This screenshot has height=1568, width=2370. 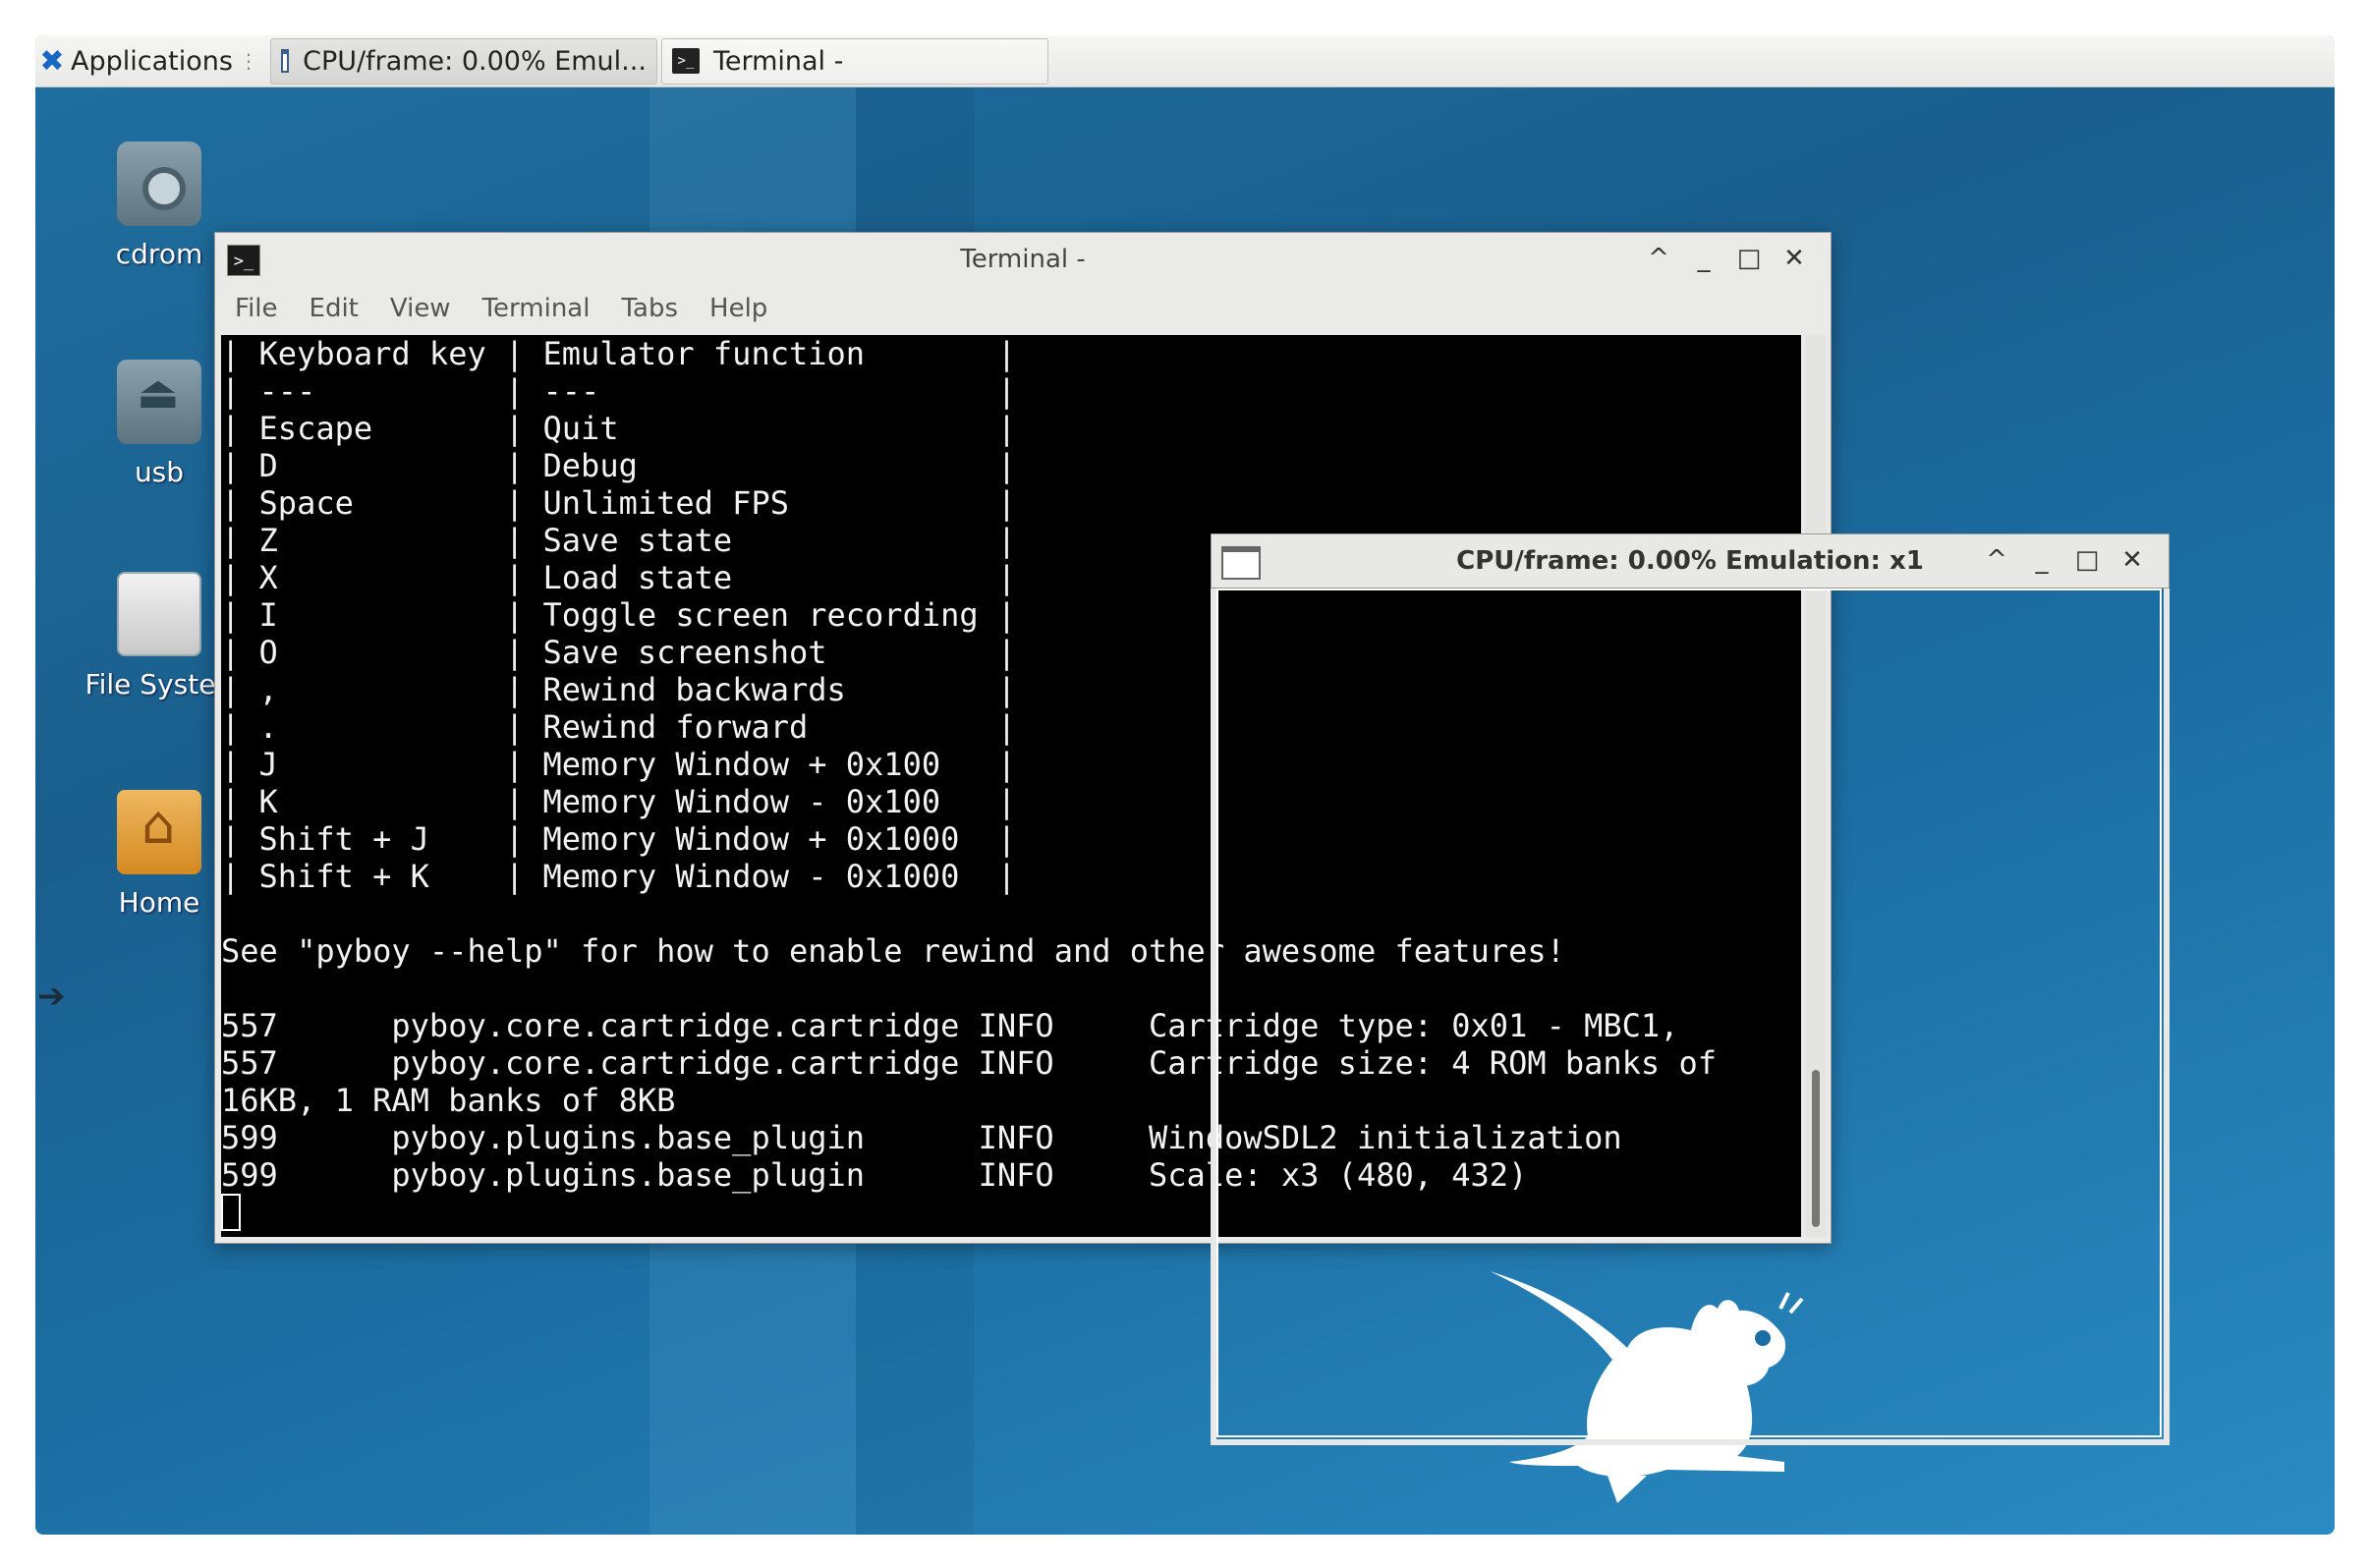 I want to click on taskbar-button-terminal: >_ Terminal -, so click(x=854, y=60).